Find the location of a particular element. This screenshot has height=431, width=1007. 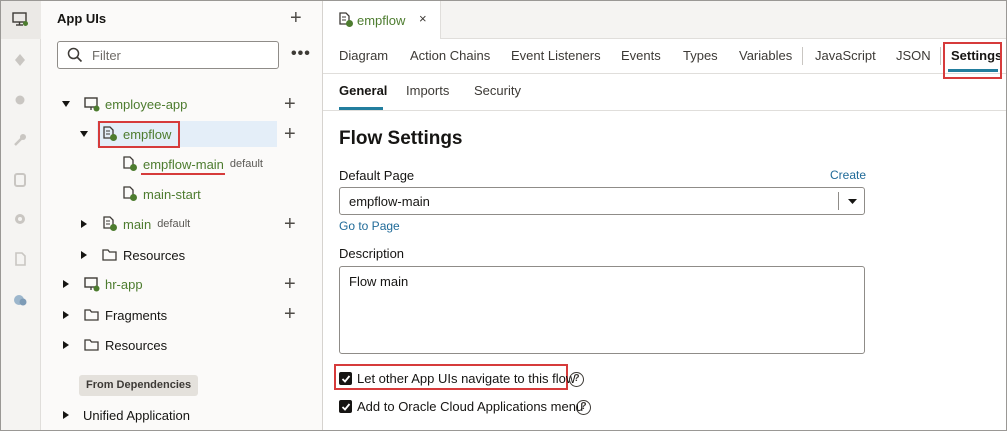

settings-gear-icon is located at coordinates (20, 219).